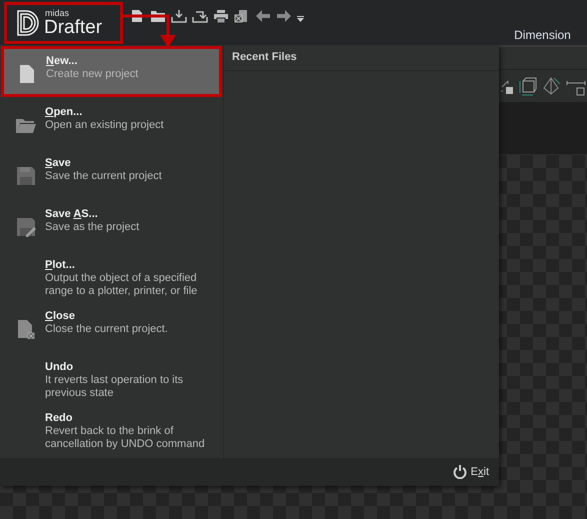 Image resolution: width=587 pixels, height=519 pixels. I want to click on menu-item-title: Undo, so click(59, 367).